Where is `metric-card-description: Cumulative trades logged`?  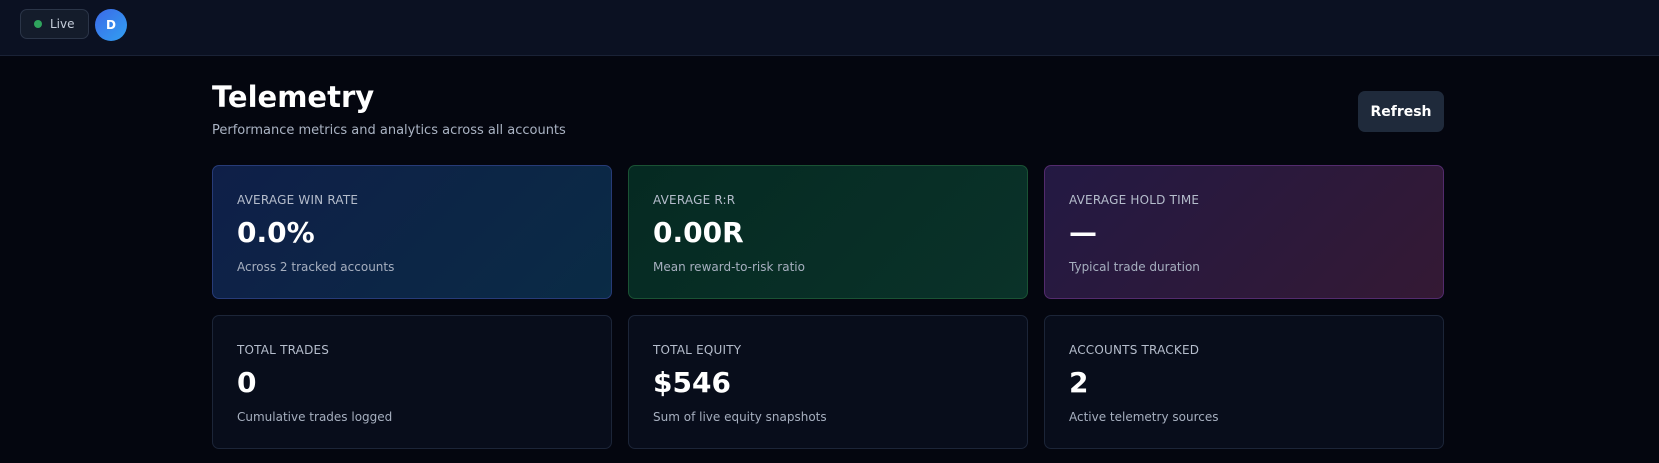 metric-card-description: Cumulative trades logged is located at coordinates (315, 417).